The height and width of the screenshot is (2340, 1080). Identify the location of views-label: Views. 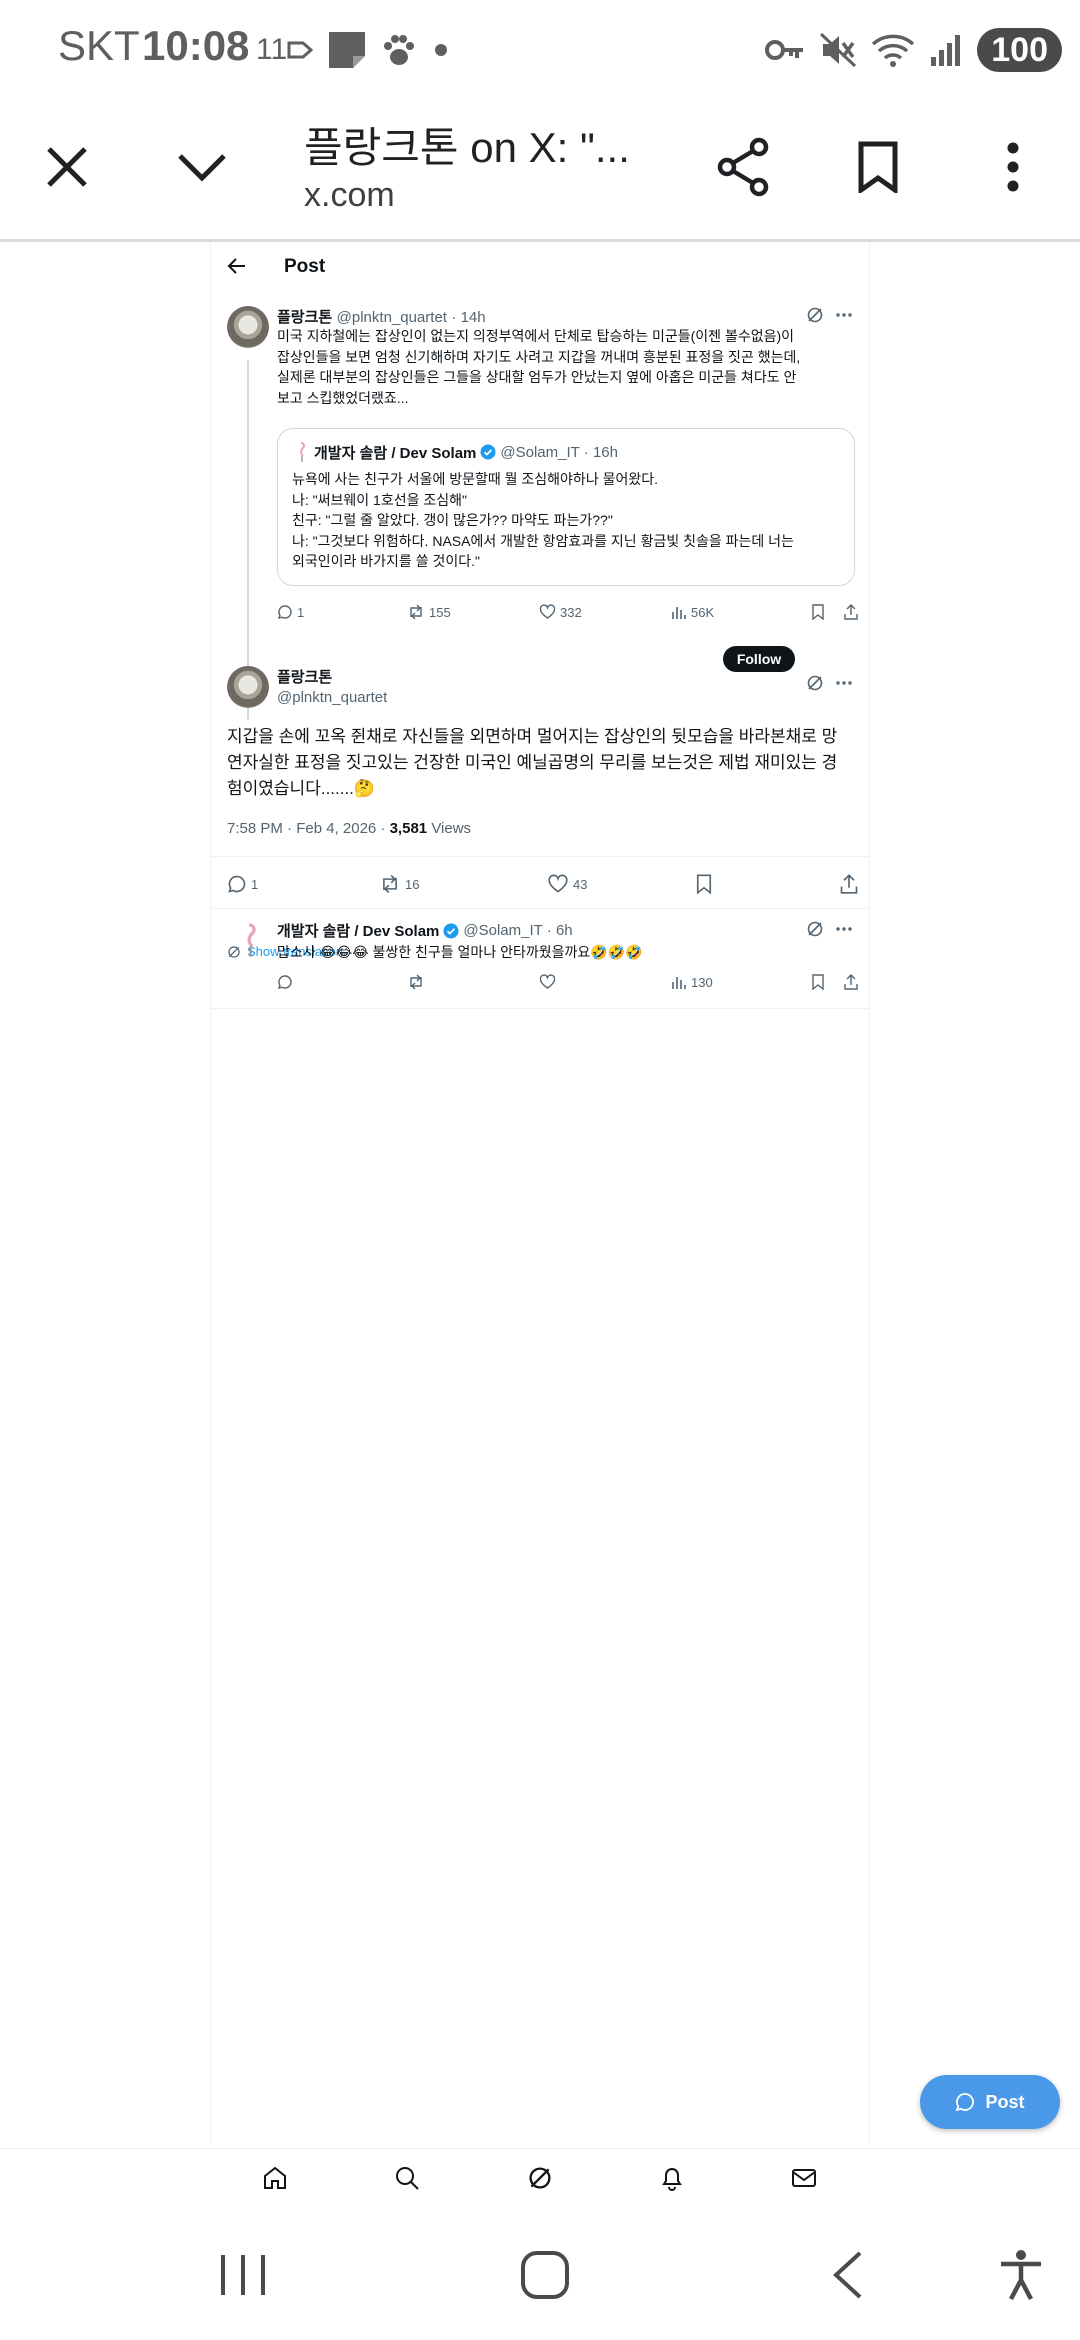
(451, 828).